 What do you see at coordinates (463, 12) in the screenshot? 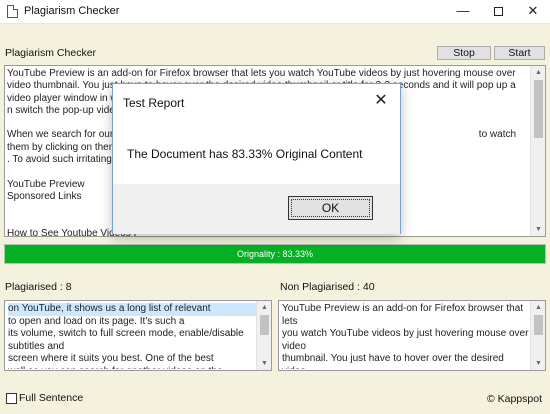
I see `minimize-button: —` at bounding box center [463, 12].